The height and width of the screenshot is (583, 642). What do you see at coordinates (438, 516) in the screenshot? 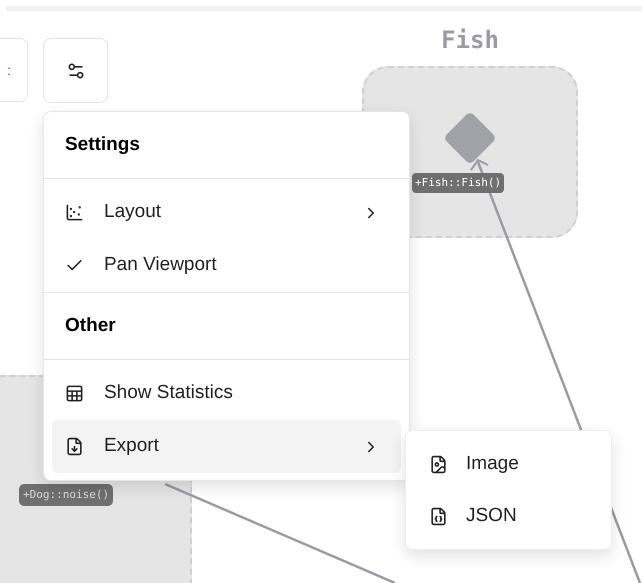
I see `file-code-icon` at bounding box center [438, 516].